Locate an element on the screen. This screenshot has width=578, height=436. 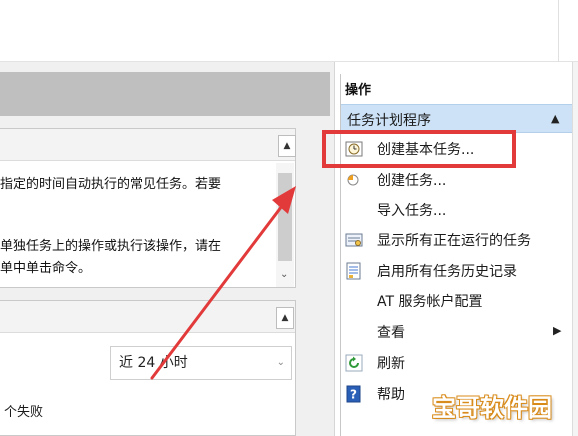
arrow-shaft is located at coordinates (220, 288).